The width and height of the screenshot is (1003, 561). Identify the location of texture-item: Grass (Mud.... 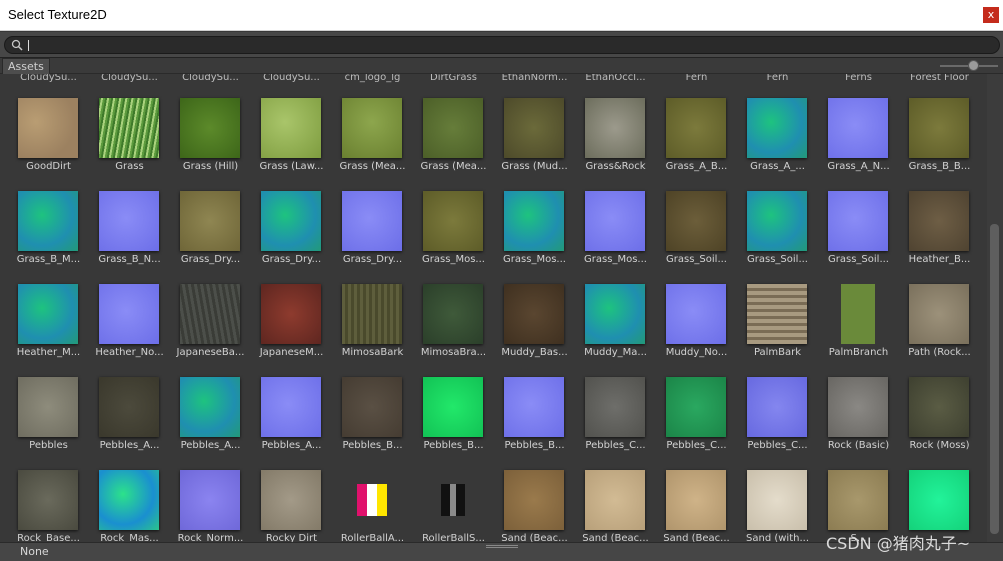
(534, 144).